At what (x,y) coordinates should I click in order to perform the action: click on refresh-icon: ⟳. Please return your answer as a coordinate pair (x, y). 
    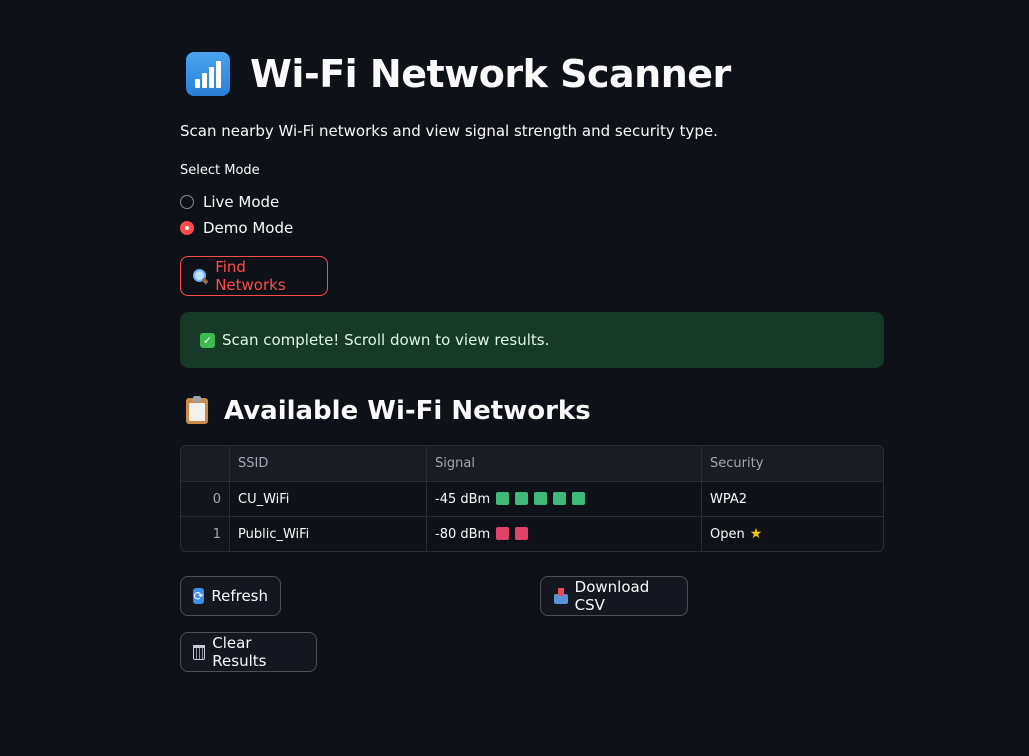
    Looking at the image, I should click on (199, 596).